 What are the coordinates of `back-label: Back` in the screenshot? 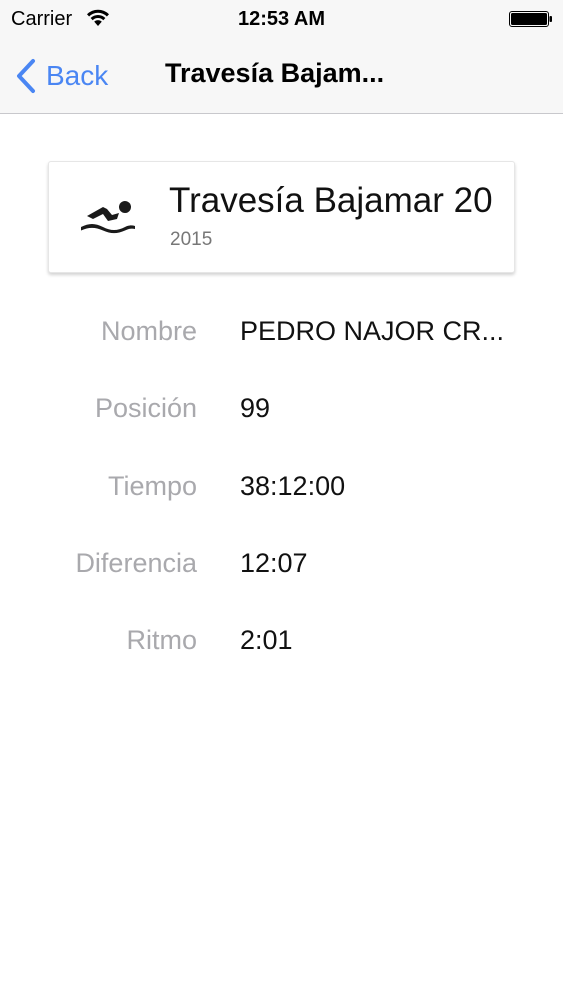 It's located at (77, 75).